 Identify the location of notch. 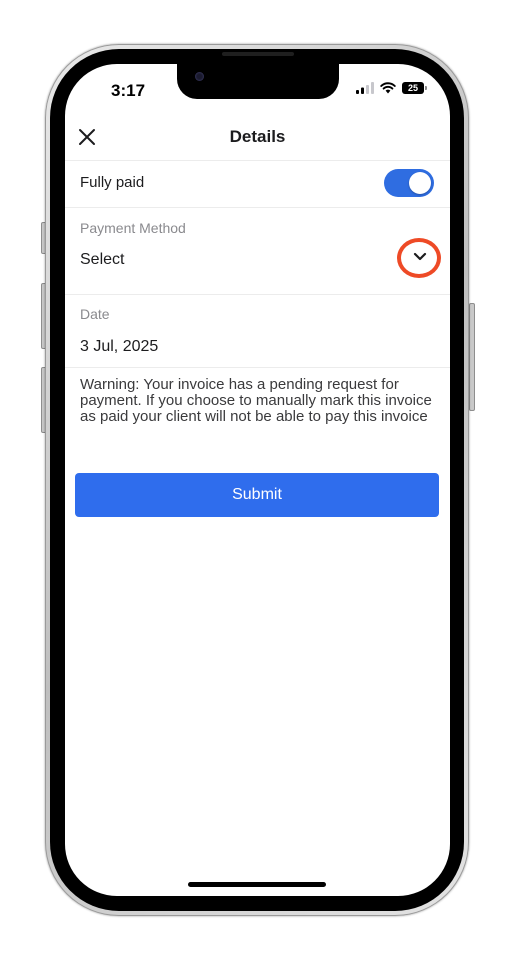
(258, 81).